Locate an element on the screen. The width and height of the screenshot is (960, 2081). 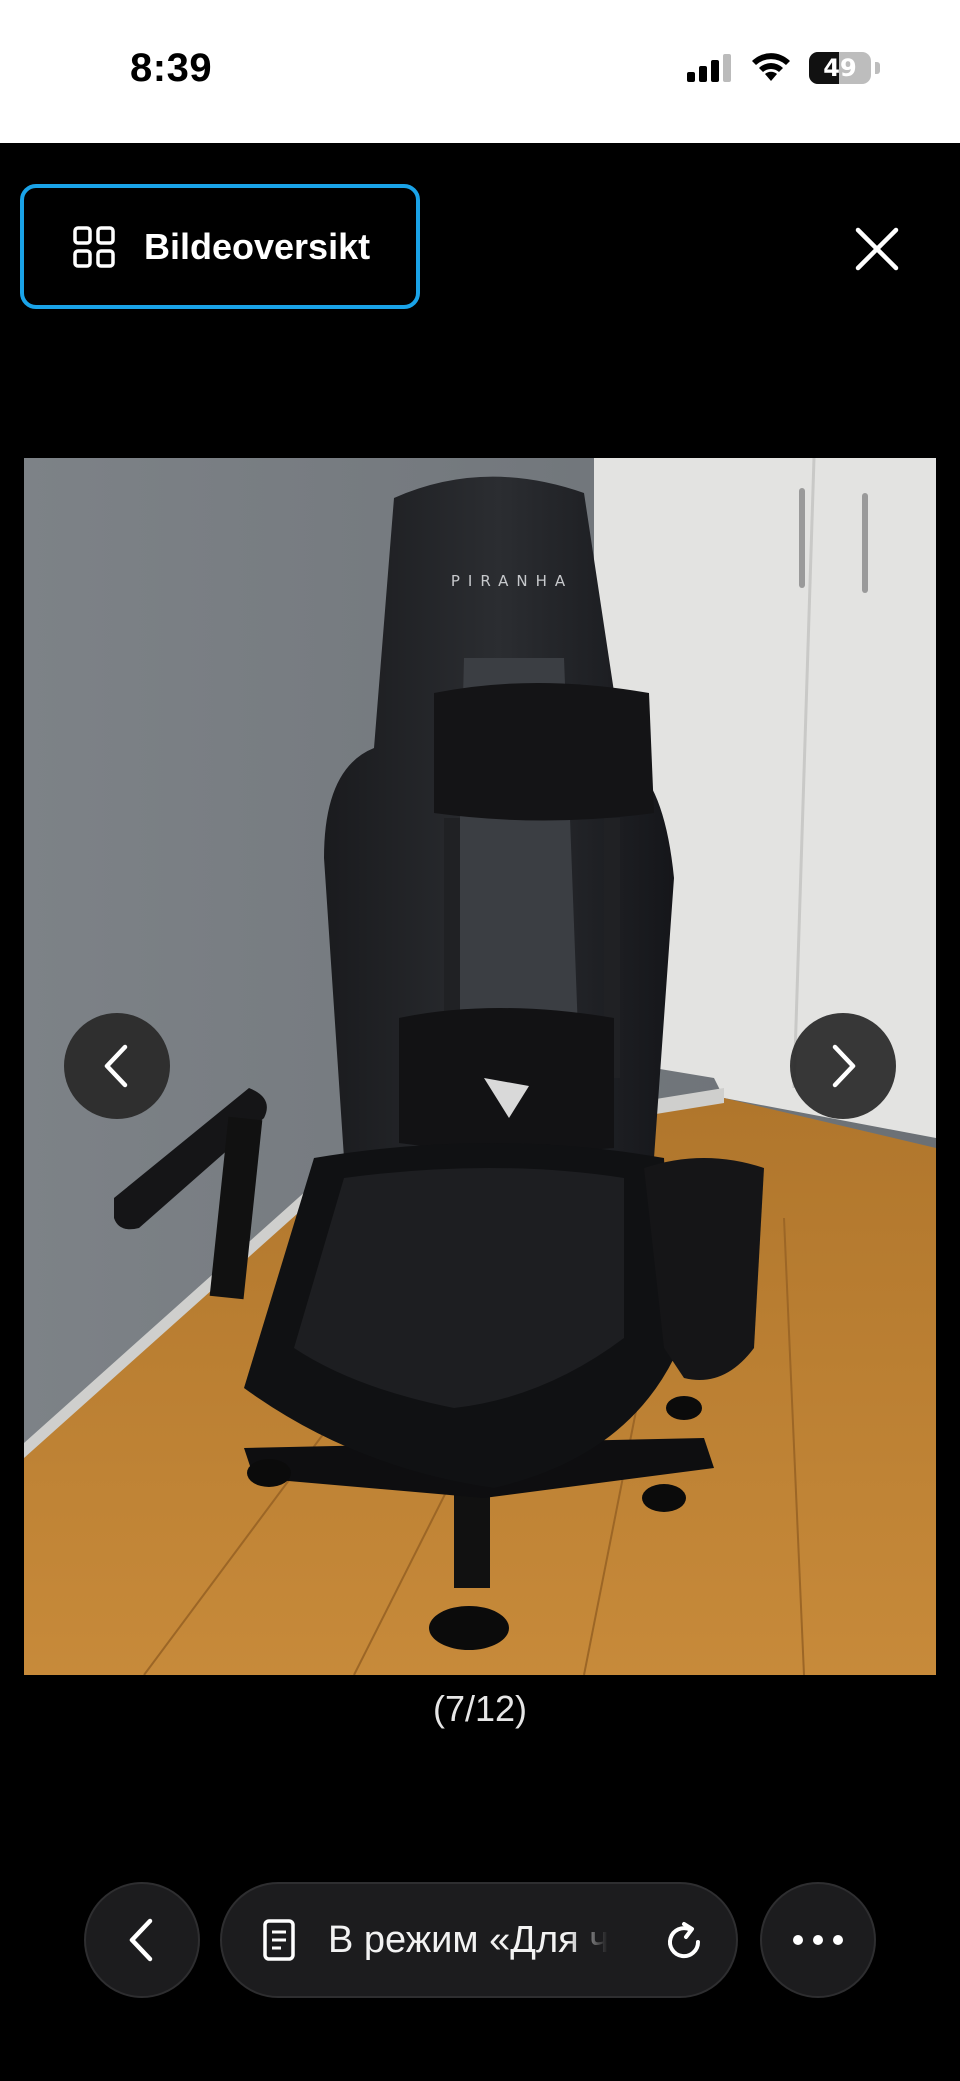
close-icon is located at coordinates (877, 249).